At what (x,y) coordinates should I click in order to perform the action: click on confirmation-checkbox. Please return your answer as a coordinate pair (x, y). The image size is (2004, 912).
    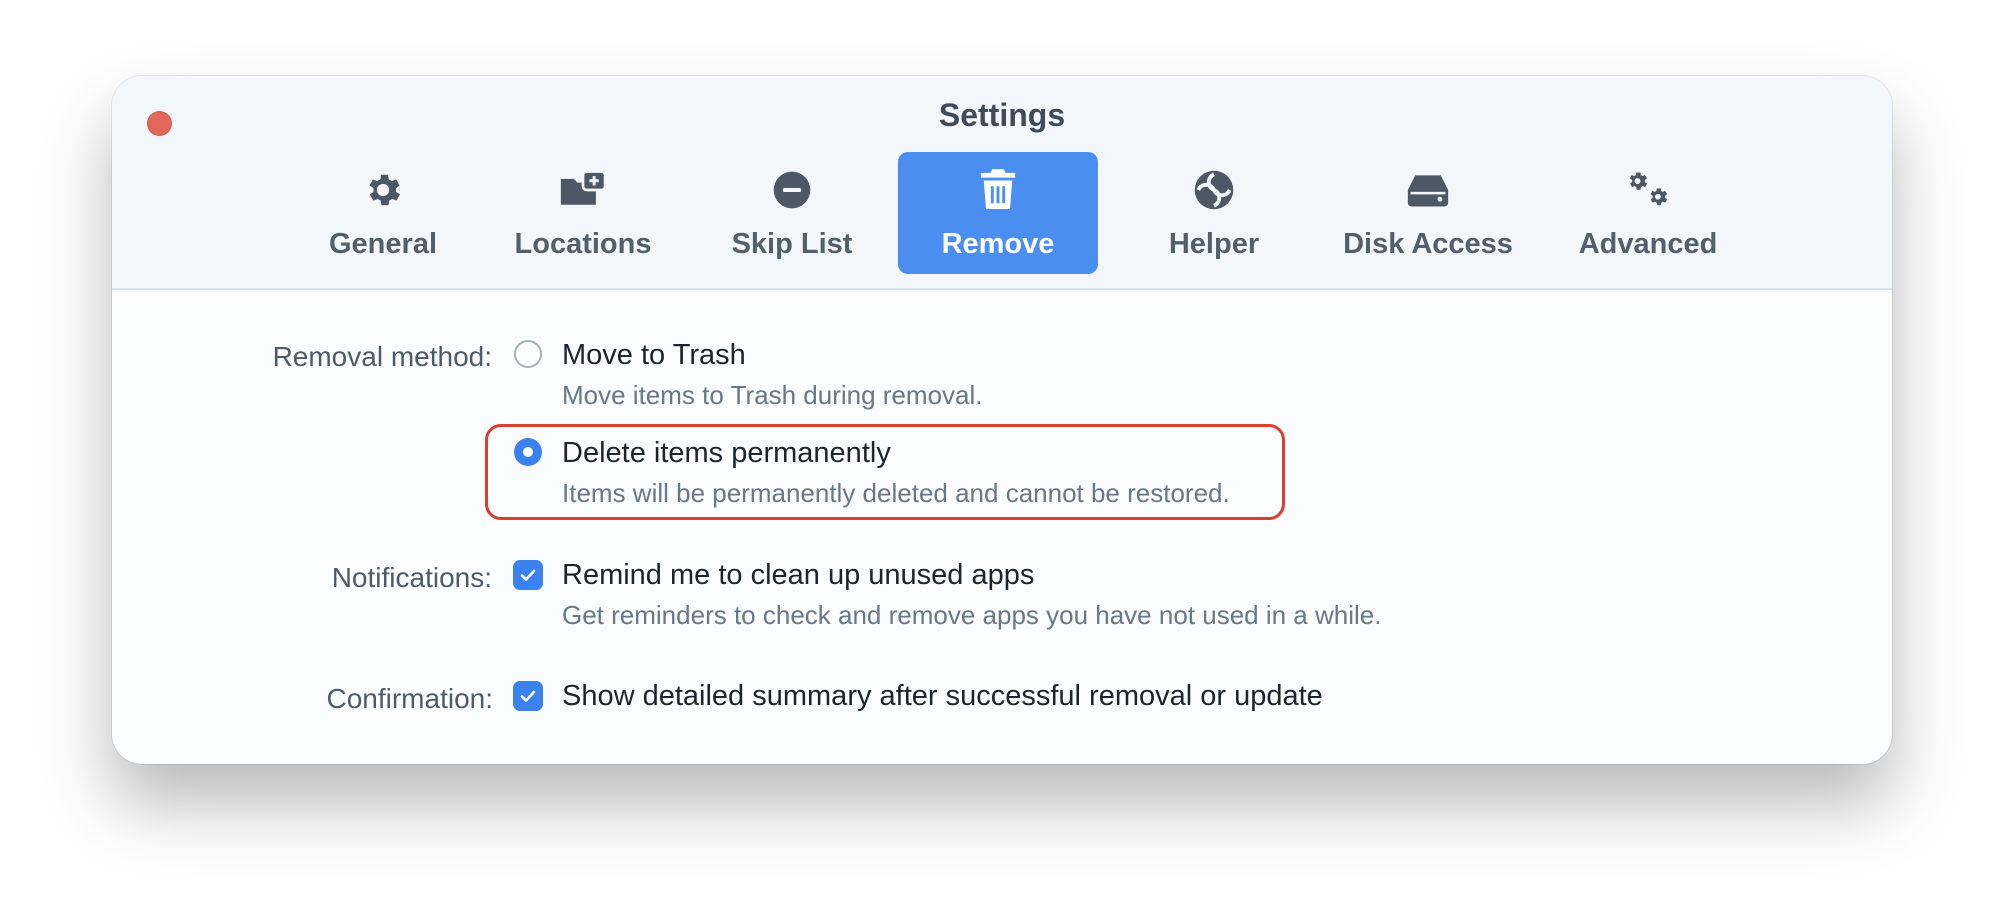
    Looking at the image, I should click on (528, 696).